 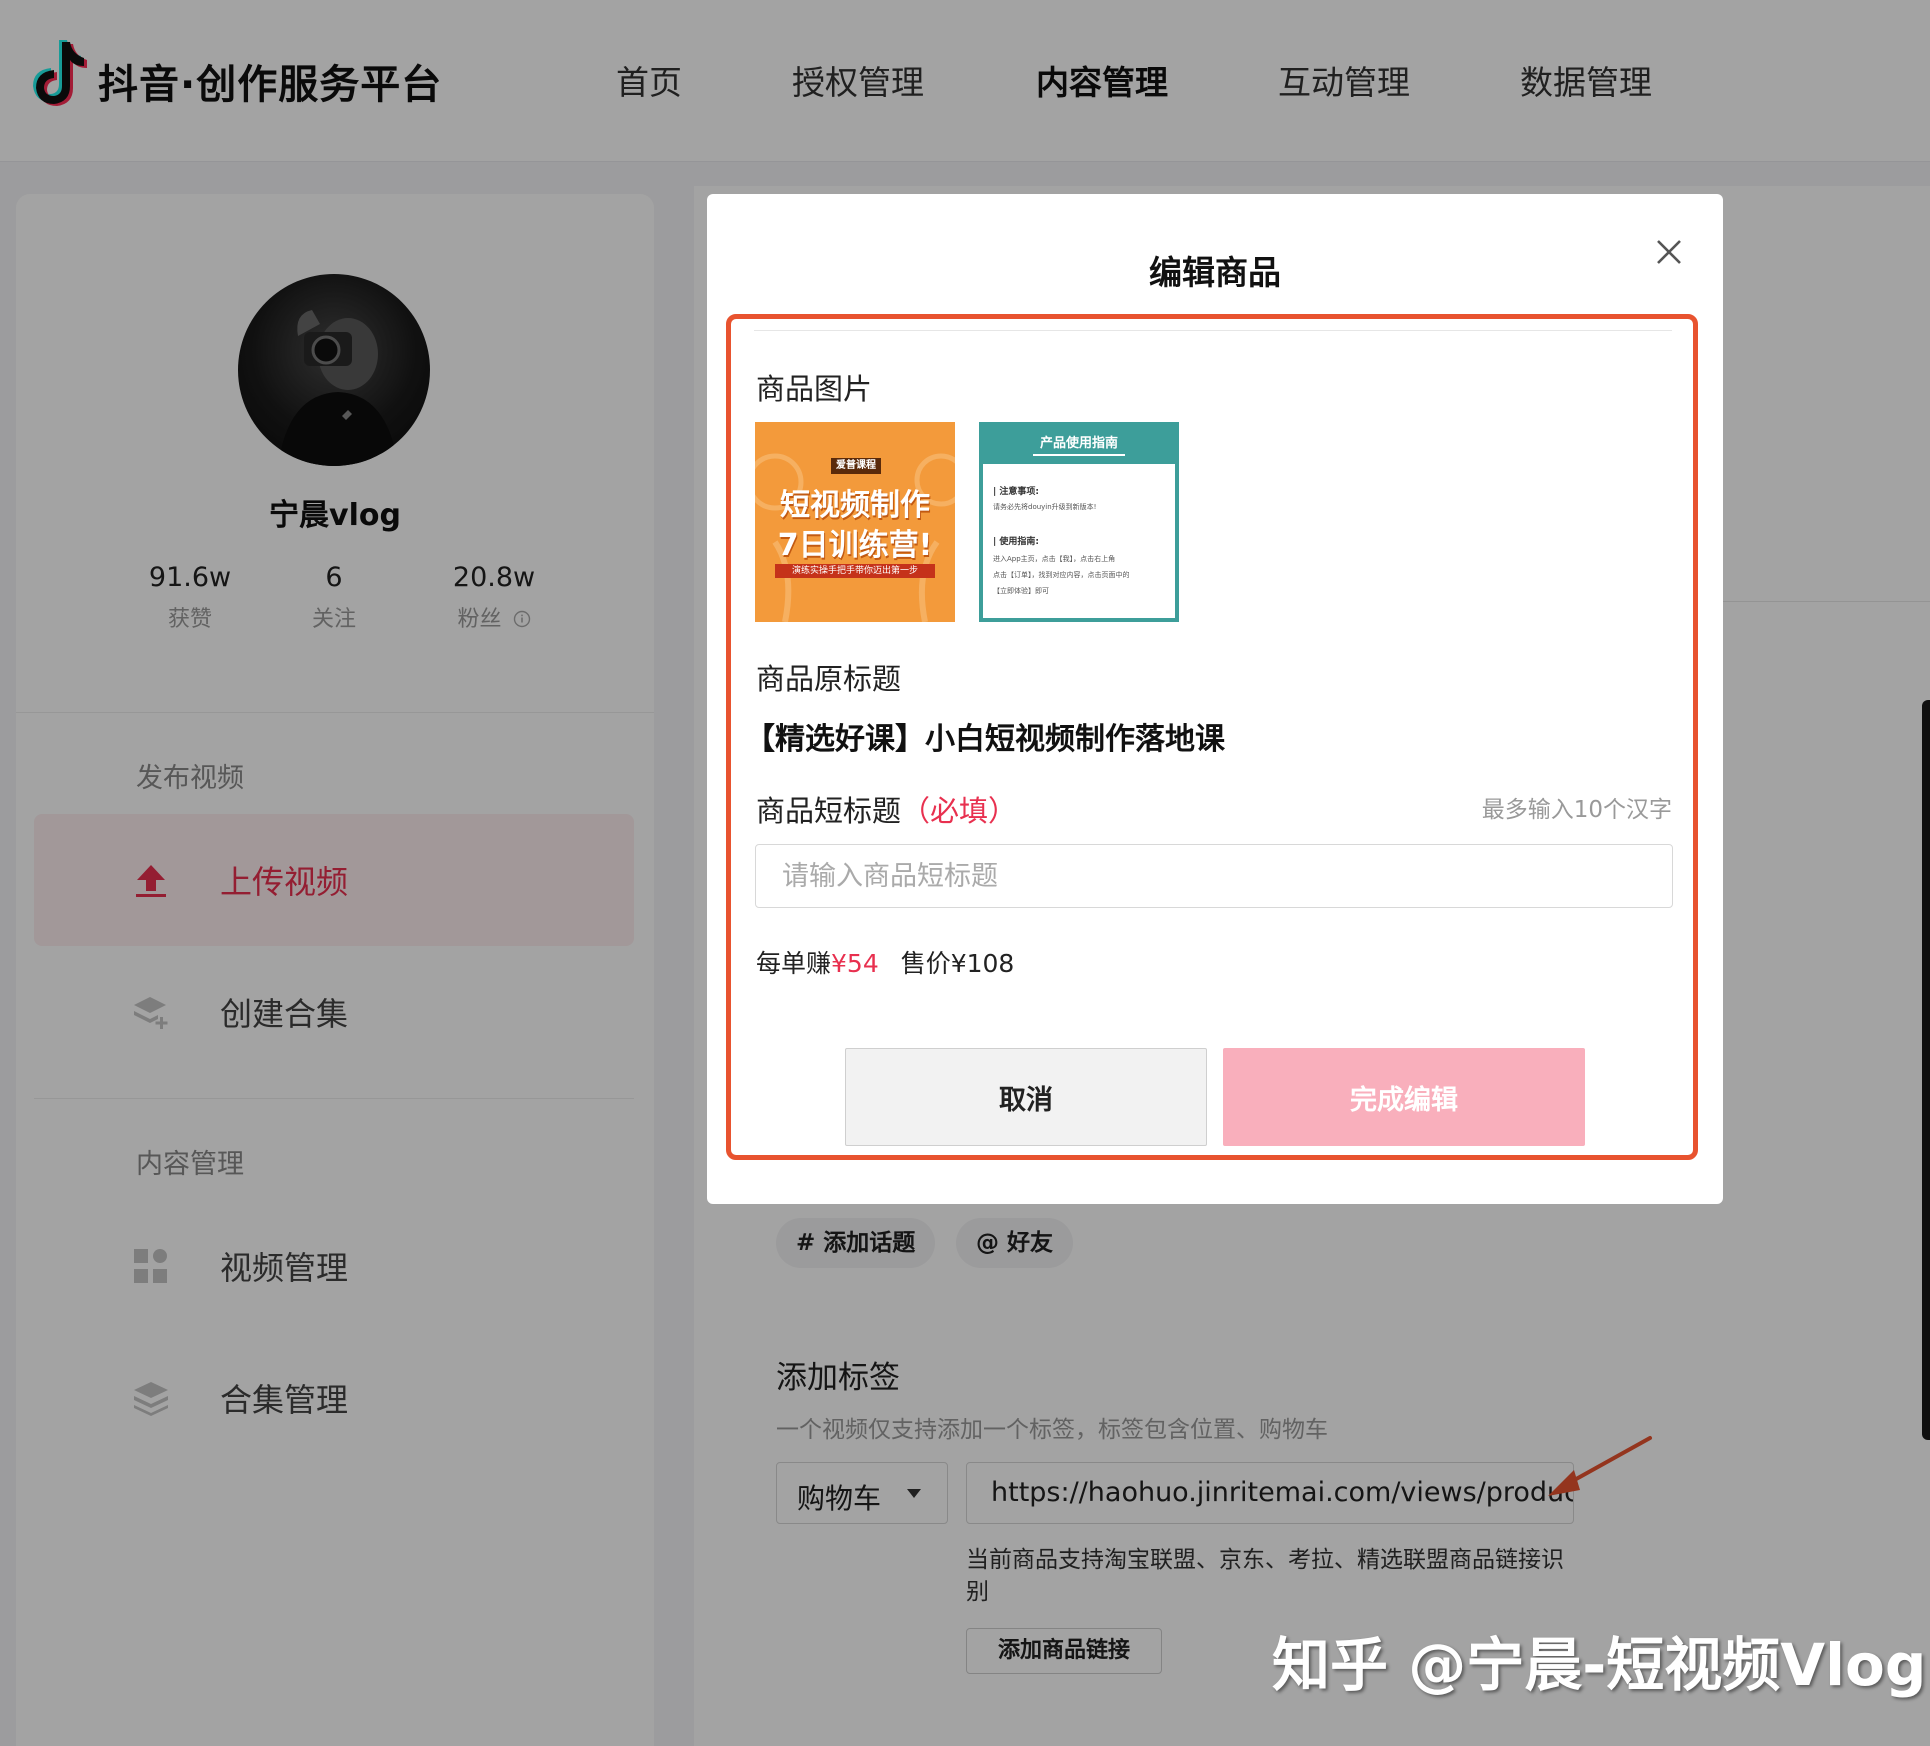 I want to click on finish-edit-button: 完成编辑, so click(x=1404, y=1097).